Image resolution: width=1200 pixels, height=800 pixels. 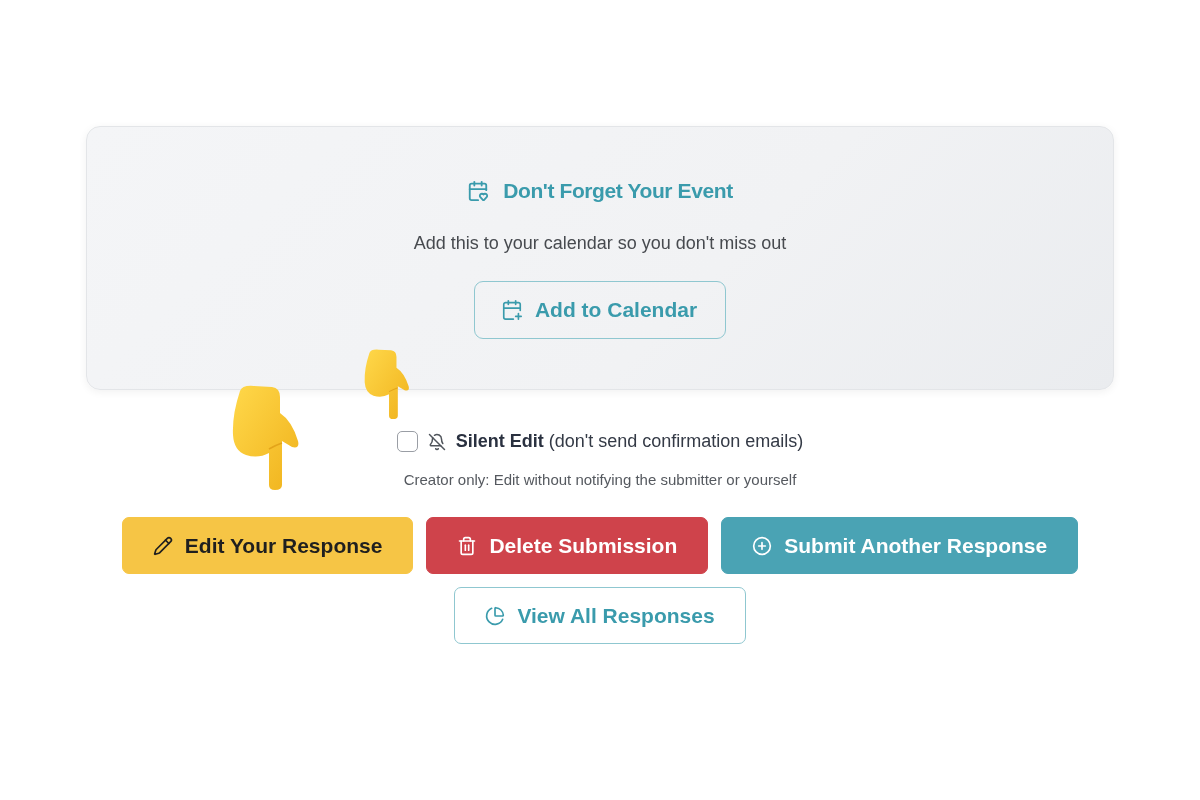 I want to click on calendar-heart-icon, so click(x=478, y=191).